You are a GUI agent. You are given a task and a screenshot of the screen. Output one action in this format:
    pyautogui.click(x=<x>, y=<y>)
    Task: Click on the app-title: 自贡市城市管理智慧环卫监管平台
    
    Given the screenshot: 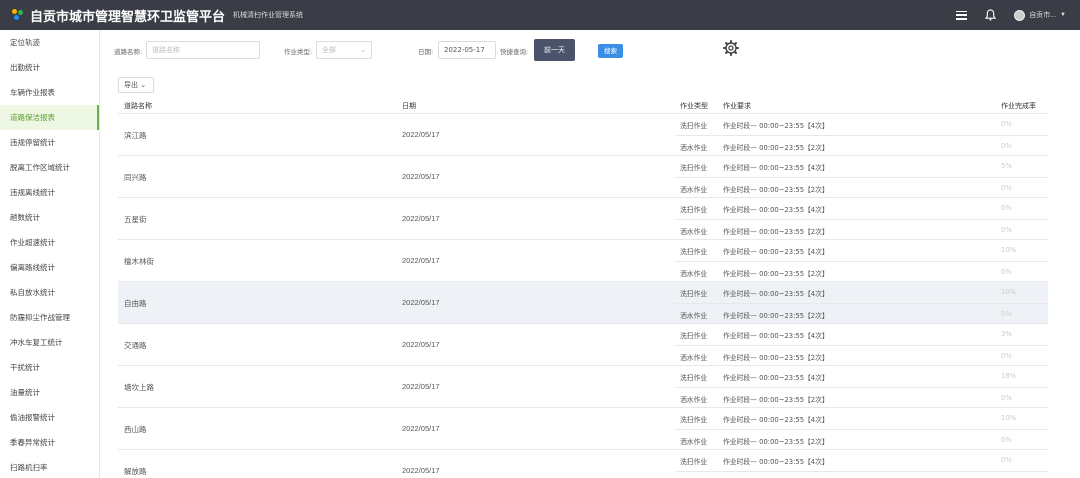 What is the action you would take?
    pyautogui.click(x=128, y=17)
    